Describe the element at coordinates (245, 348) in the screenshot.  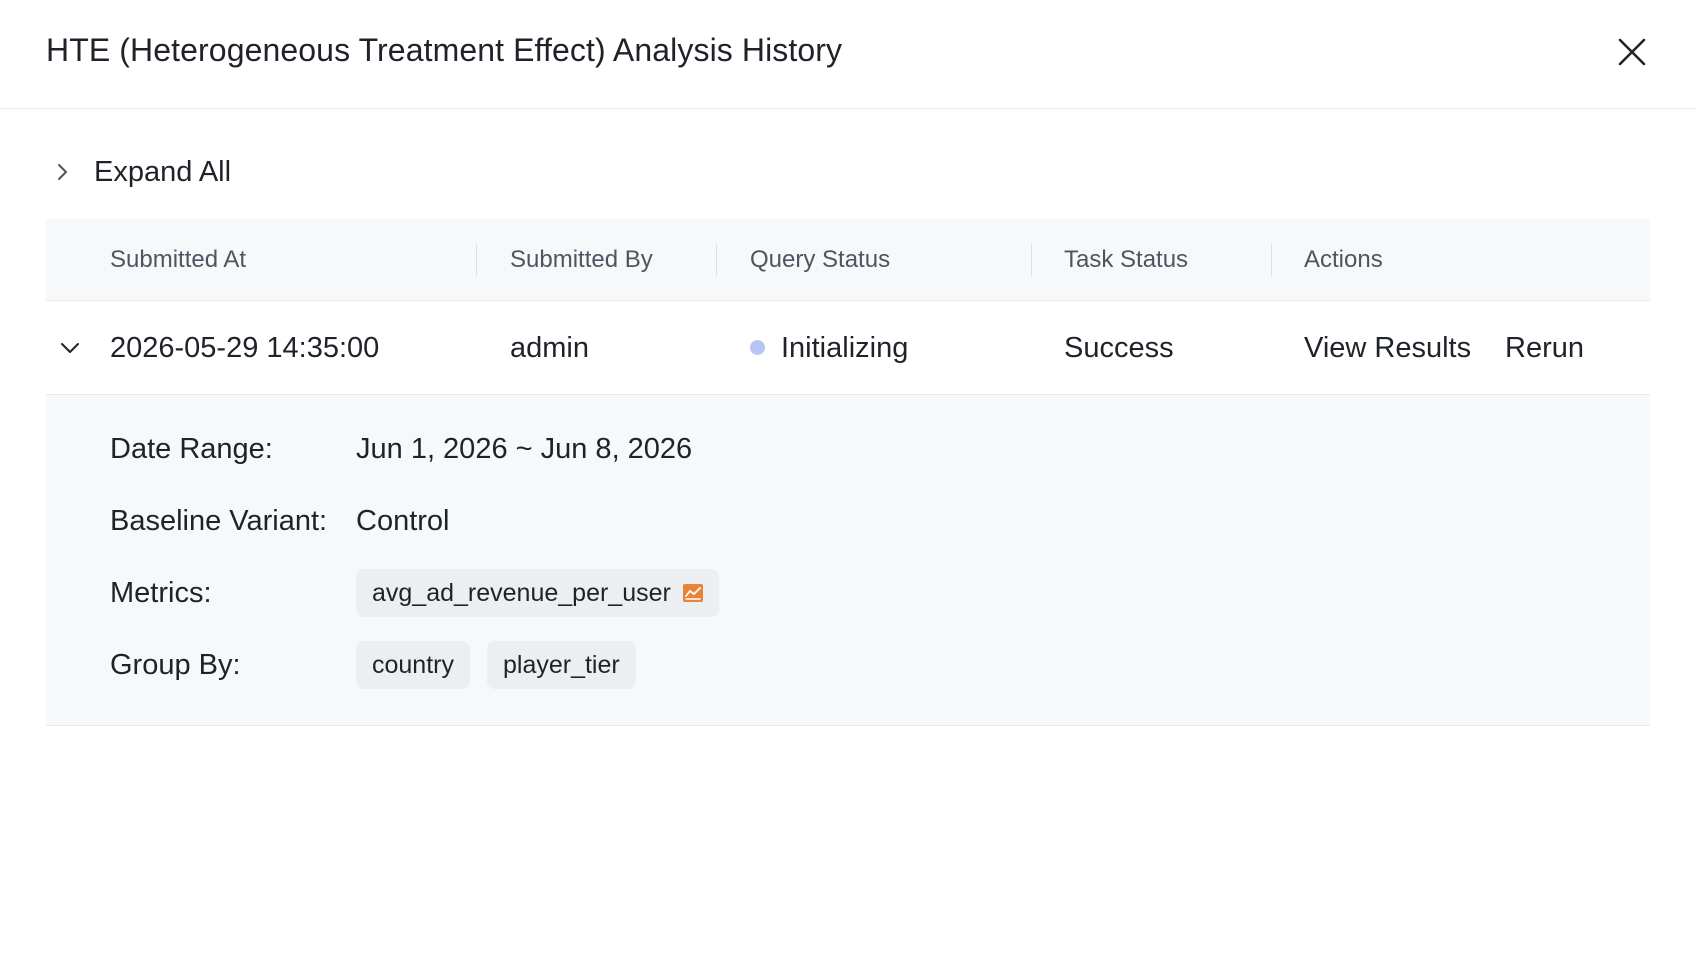
I see `submitted-at-cell: 2026-05-29 14:35:00` at that location.